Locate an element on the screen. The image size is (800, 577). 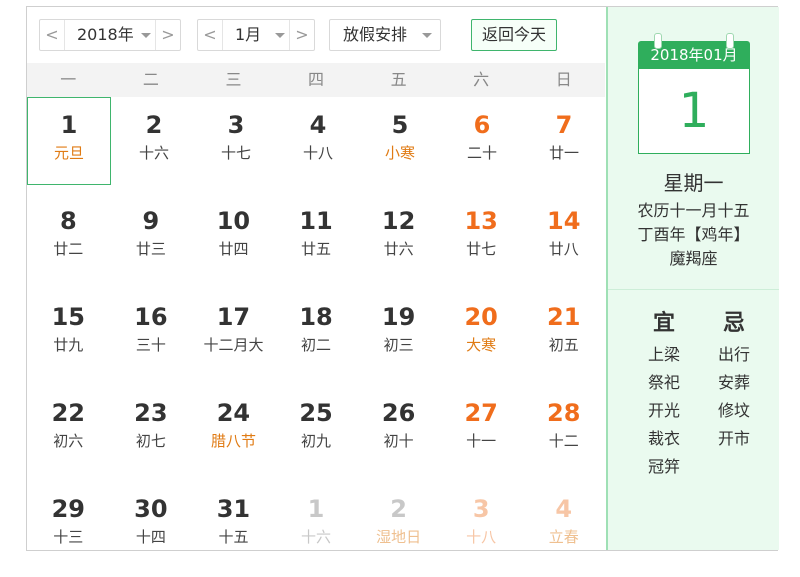
lunar-day-label: 元旦 is located at coordinates (68, 153).